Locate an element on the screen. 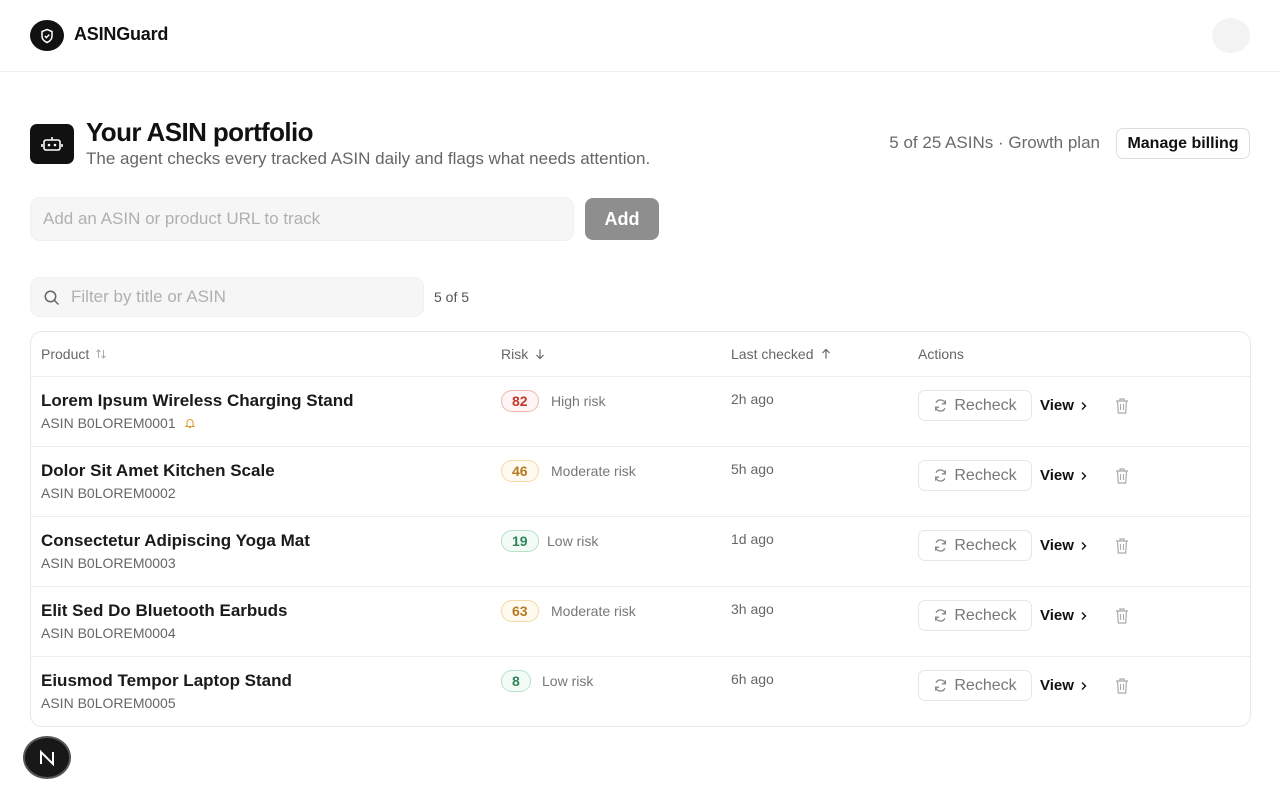 This screenshot has height=800, width=1280. product-asin: ASIN B0LOREM0003 is located at coordinates (108, 563).